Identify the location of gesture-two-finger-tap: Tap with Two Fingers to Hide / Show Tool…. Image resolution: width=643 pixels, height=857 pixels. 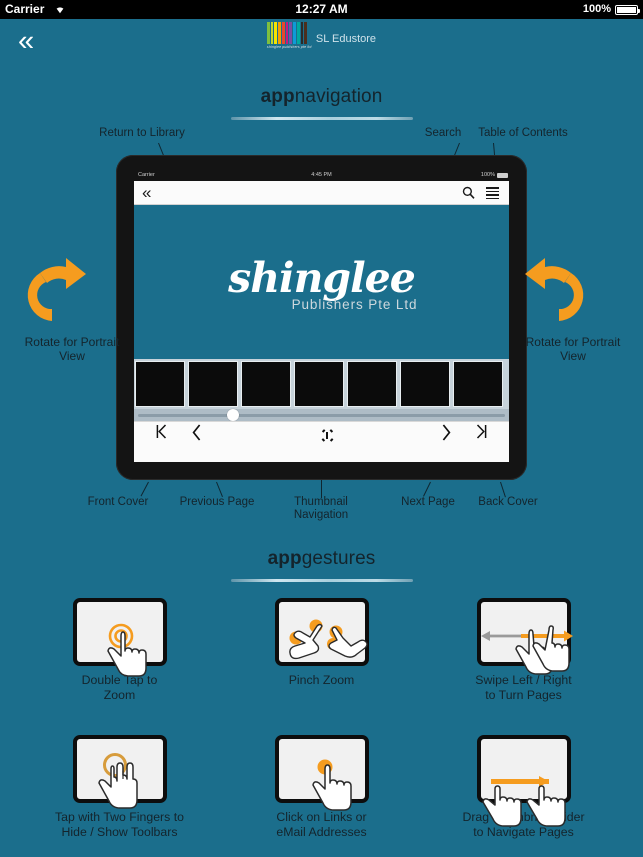
(120, 787).